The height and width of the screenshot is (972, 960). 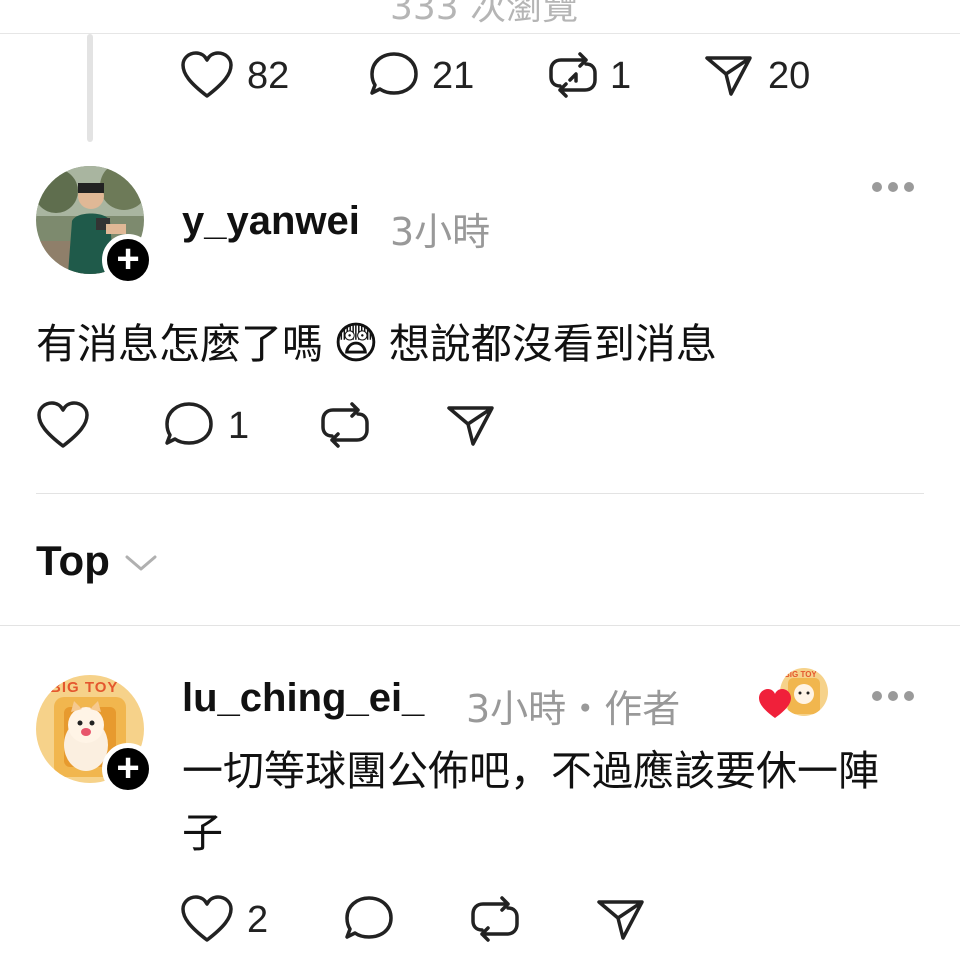 What do you see at coordinates (73, 560) in the screenshot?
I see `sort-label: Top` at bounding box center [73, 560].